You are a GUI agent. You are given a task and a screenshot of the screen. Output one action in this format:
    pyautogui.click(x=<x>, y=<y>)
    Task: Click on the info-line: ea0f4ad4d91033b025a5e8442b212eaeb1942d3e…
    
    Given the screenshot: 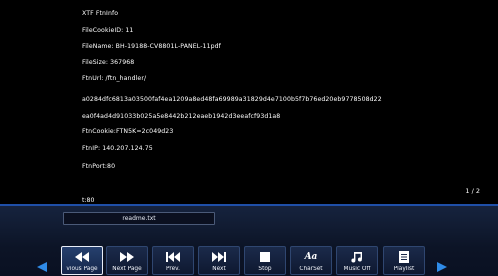 What is the action you would take?
    pyautogui.click(x=181, y=116)
    